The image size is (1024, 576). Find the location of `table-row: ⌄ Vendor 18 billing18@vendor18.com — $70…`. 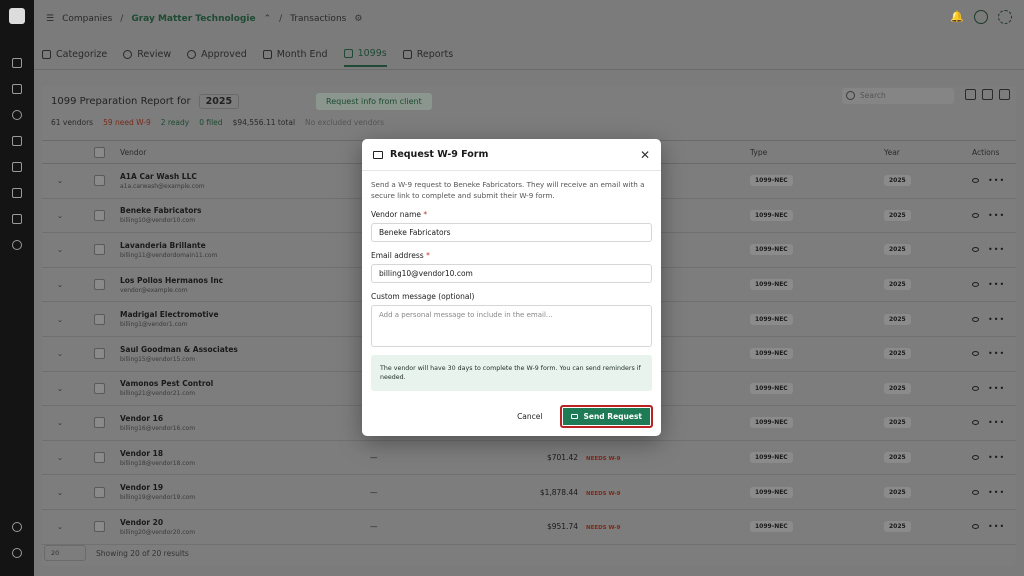

table-row: ⌄ Vendor 18 billing18@vendor18.com — $70… is located at coordinates (529, 458).